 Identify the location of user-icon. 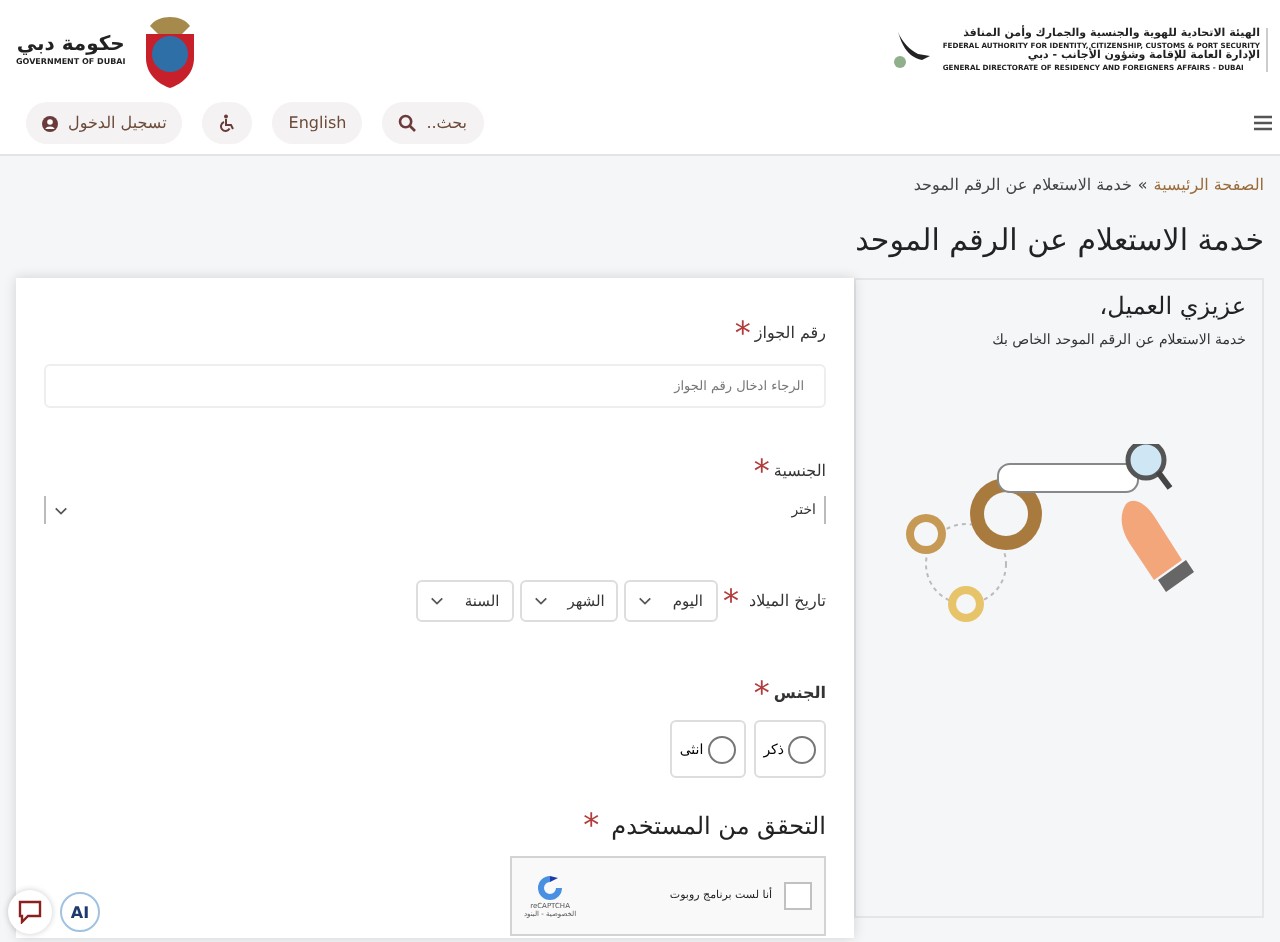
(50, 123).